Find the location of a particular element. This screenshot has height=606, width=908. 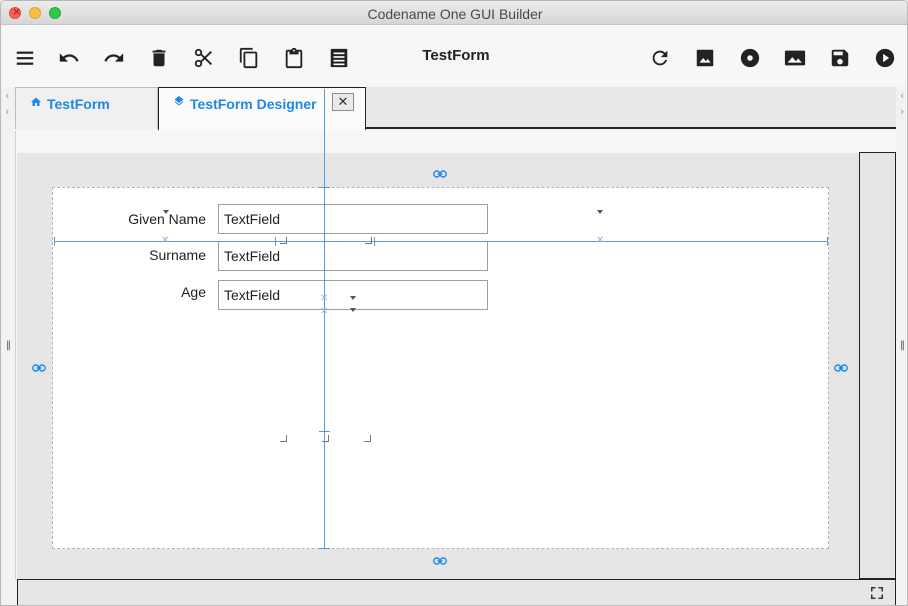

form-title: TestForm is located at coordinates (456, 55).